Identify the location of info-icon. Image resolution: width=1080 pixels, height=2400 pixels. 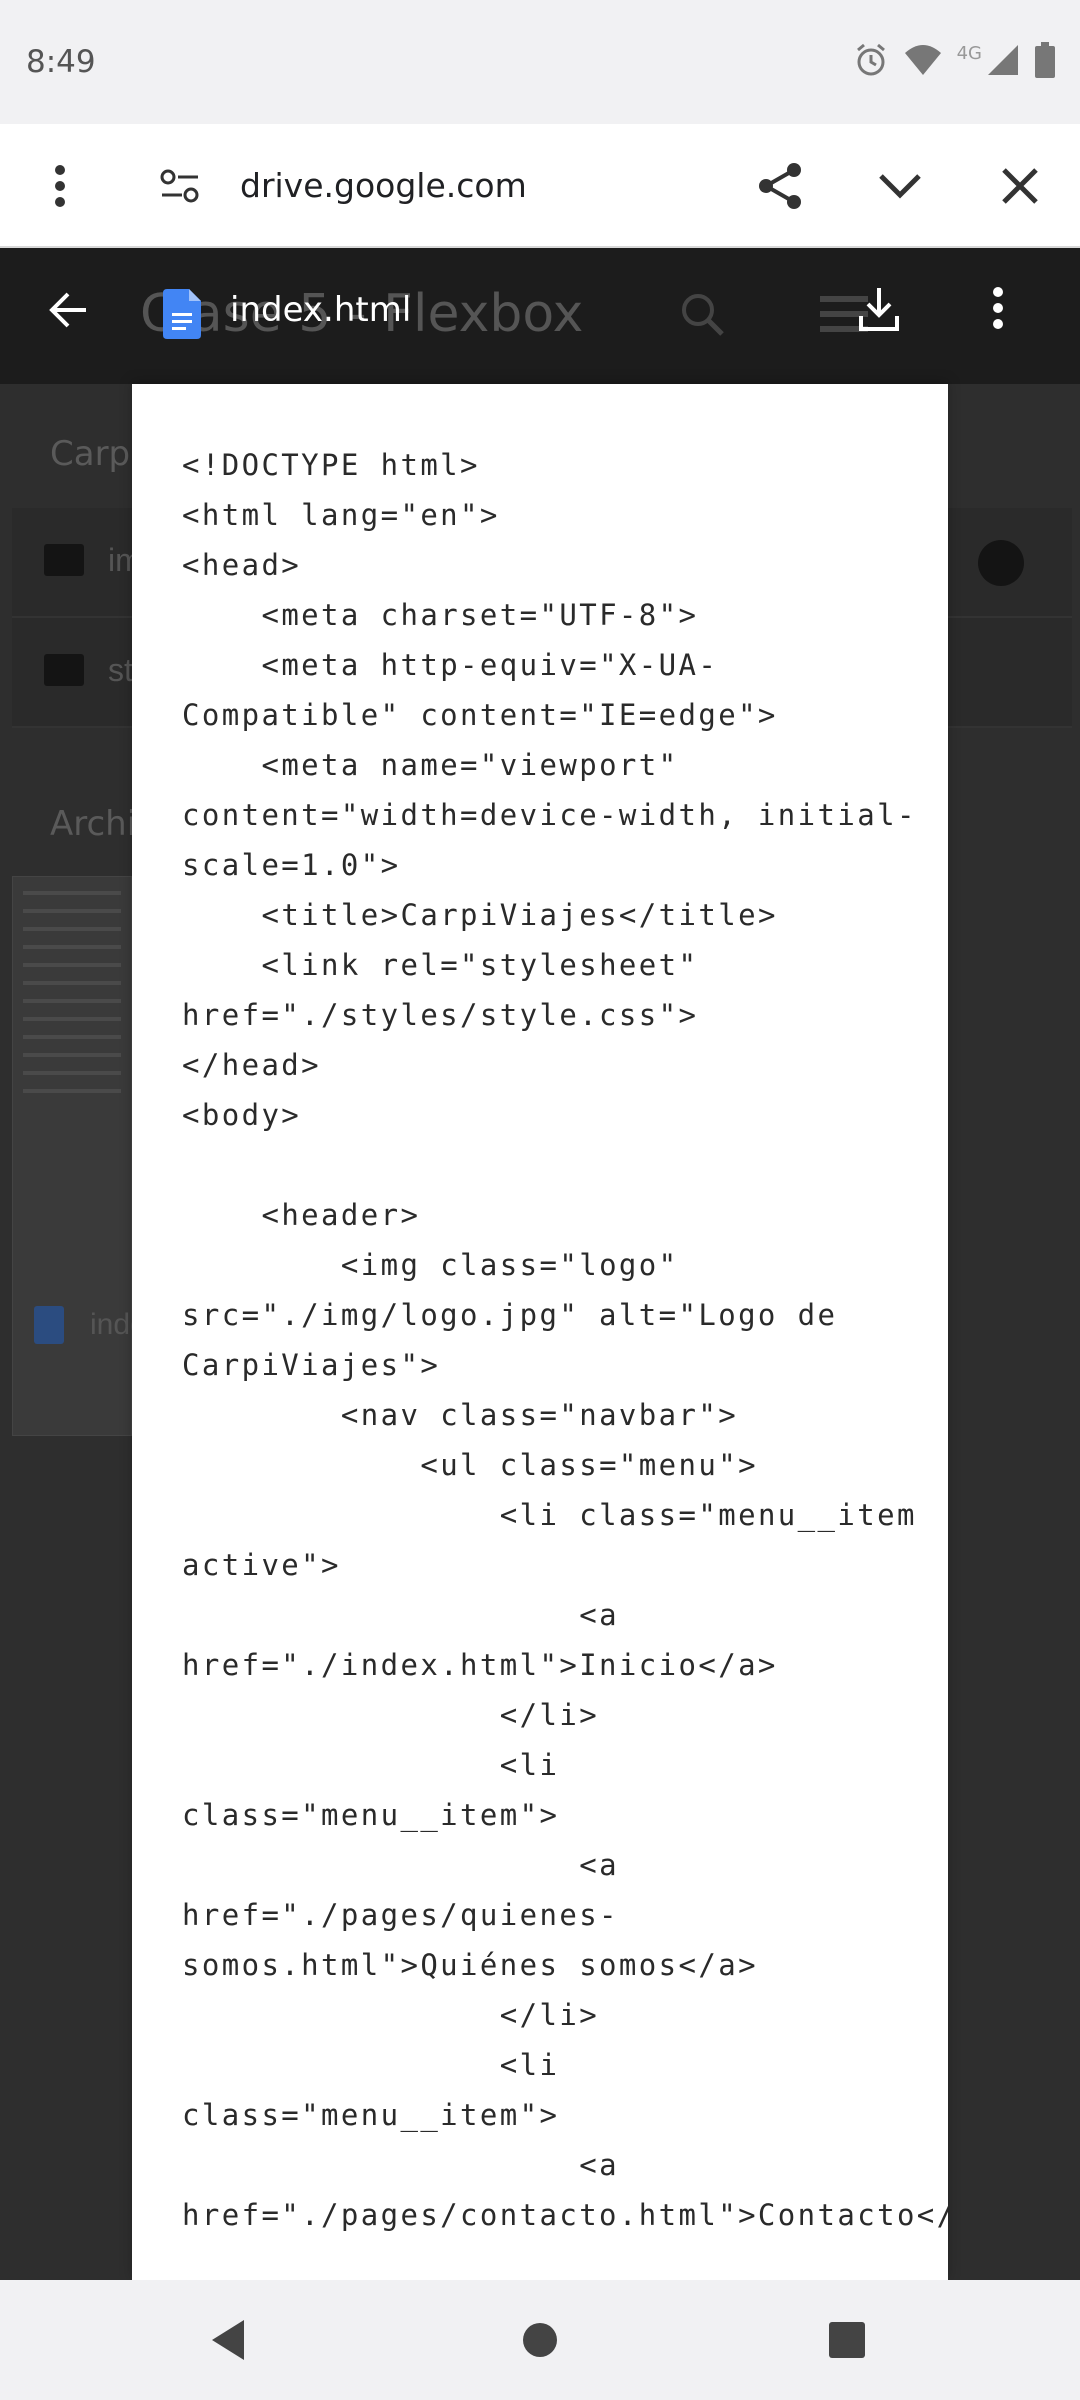
(1001, 563).